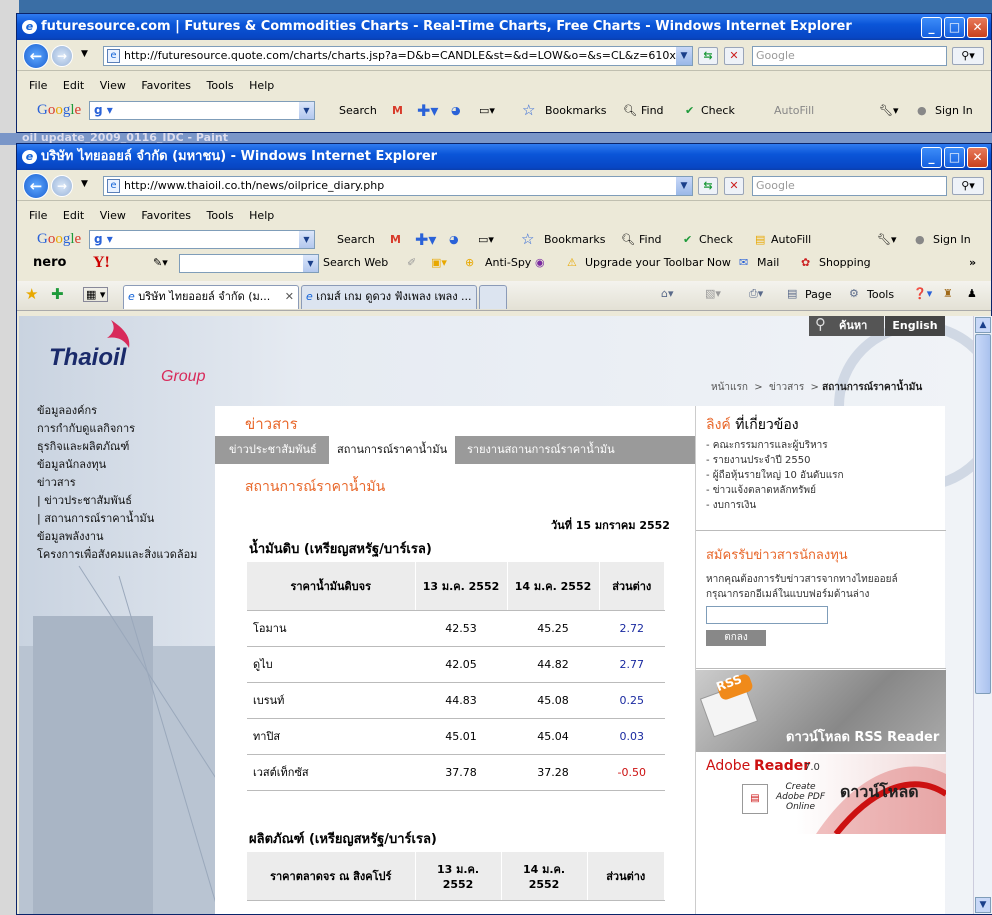  I want to click on subtab-oil-report: รายงานสถานการณ์ราคาน้ำมัน, so click(541, 450).